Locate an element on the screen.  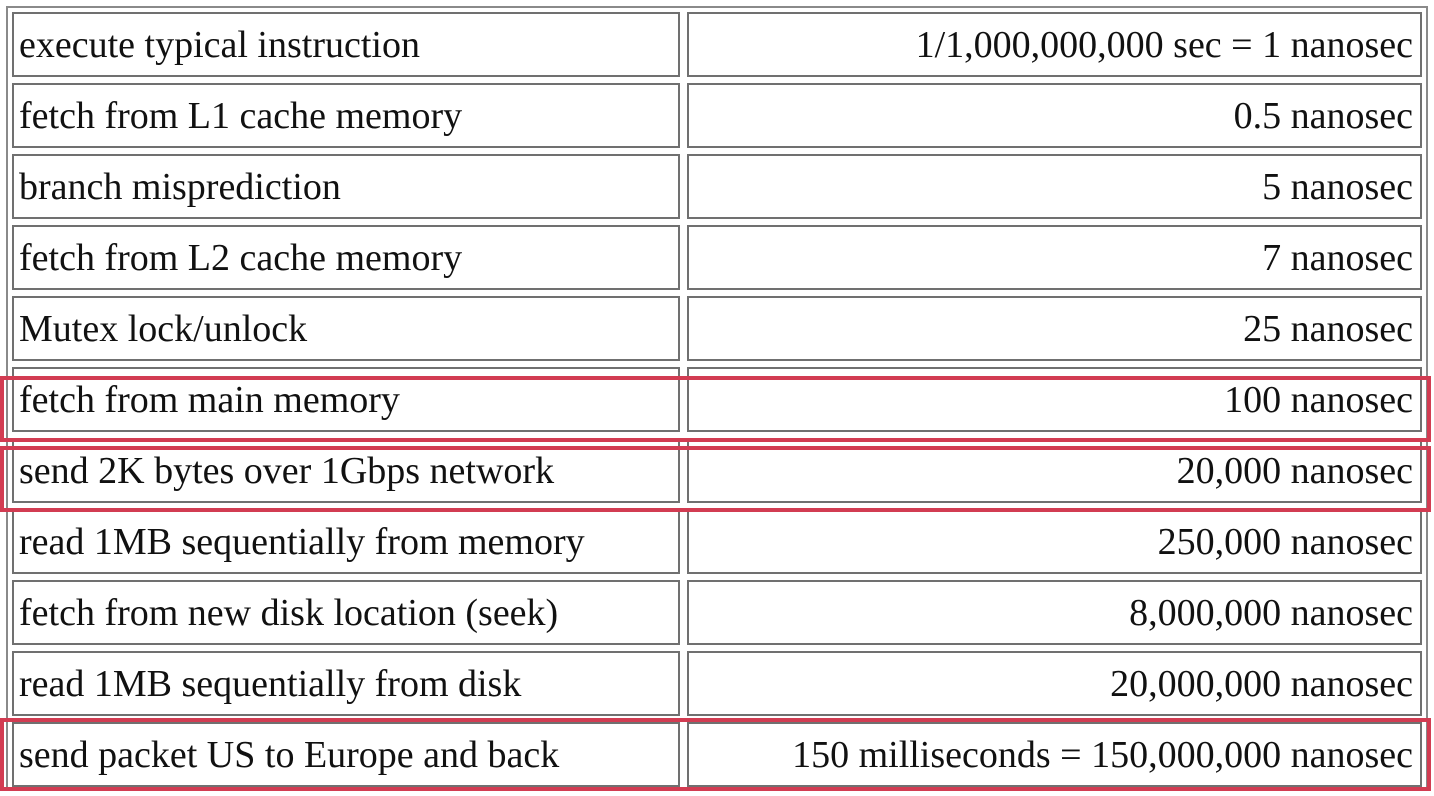
latency-cell: 8,000,000 nanosec is located at coordinates (1054, 612).